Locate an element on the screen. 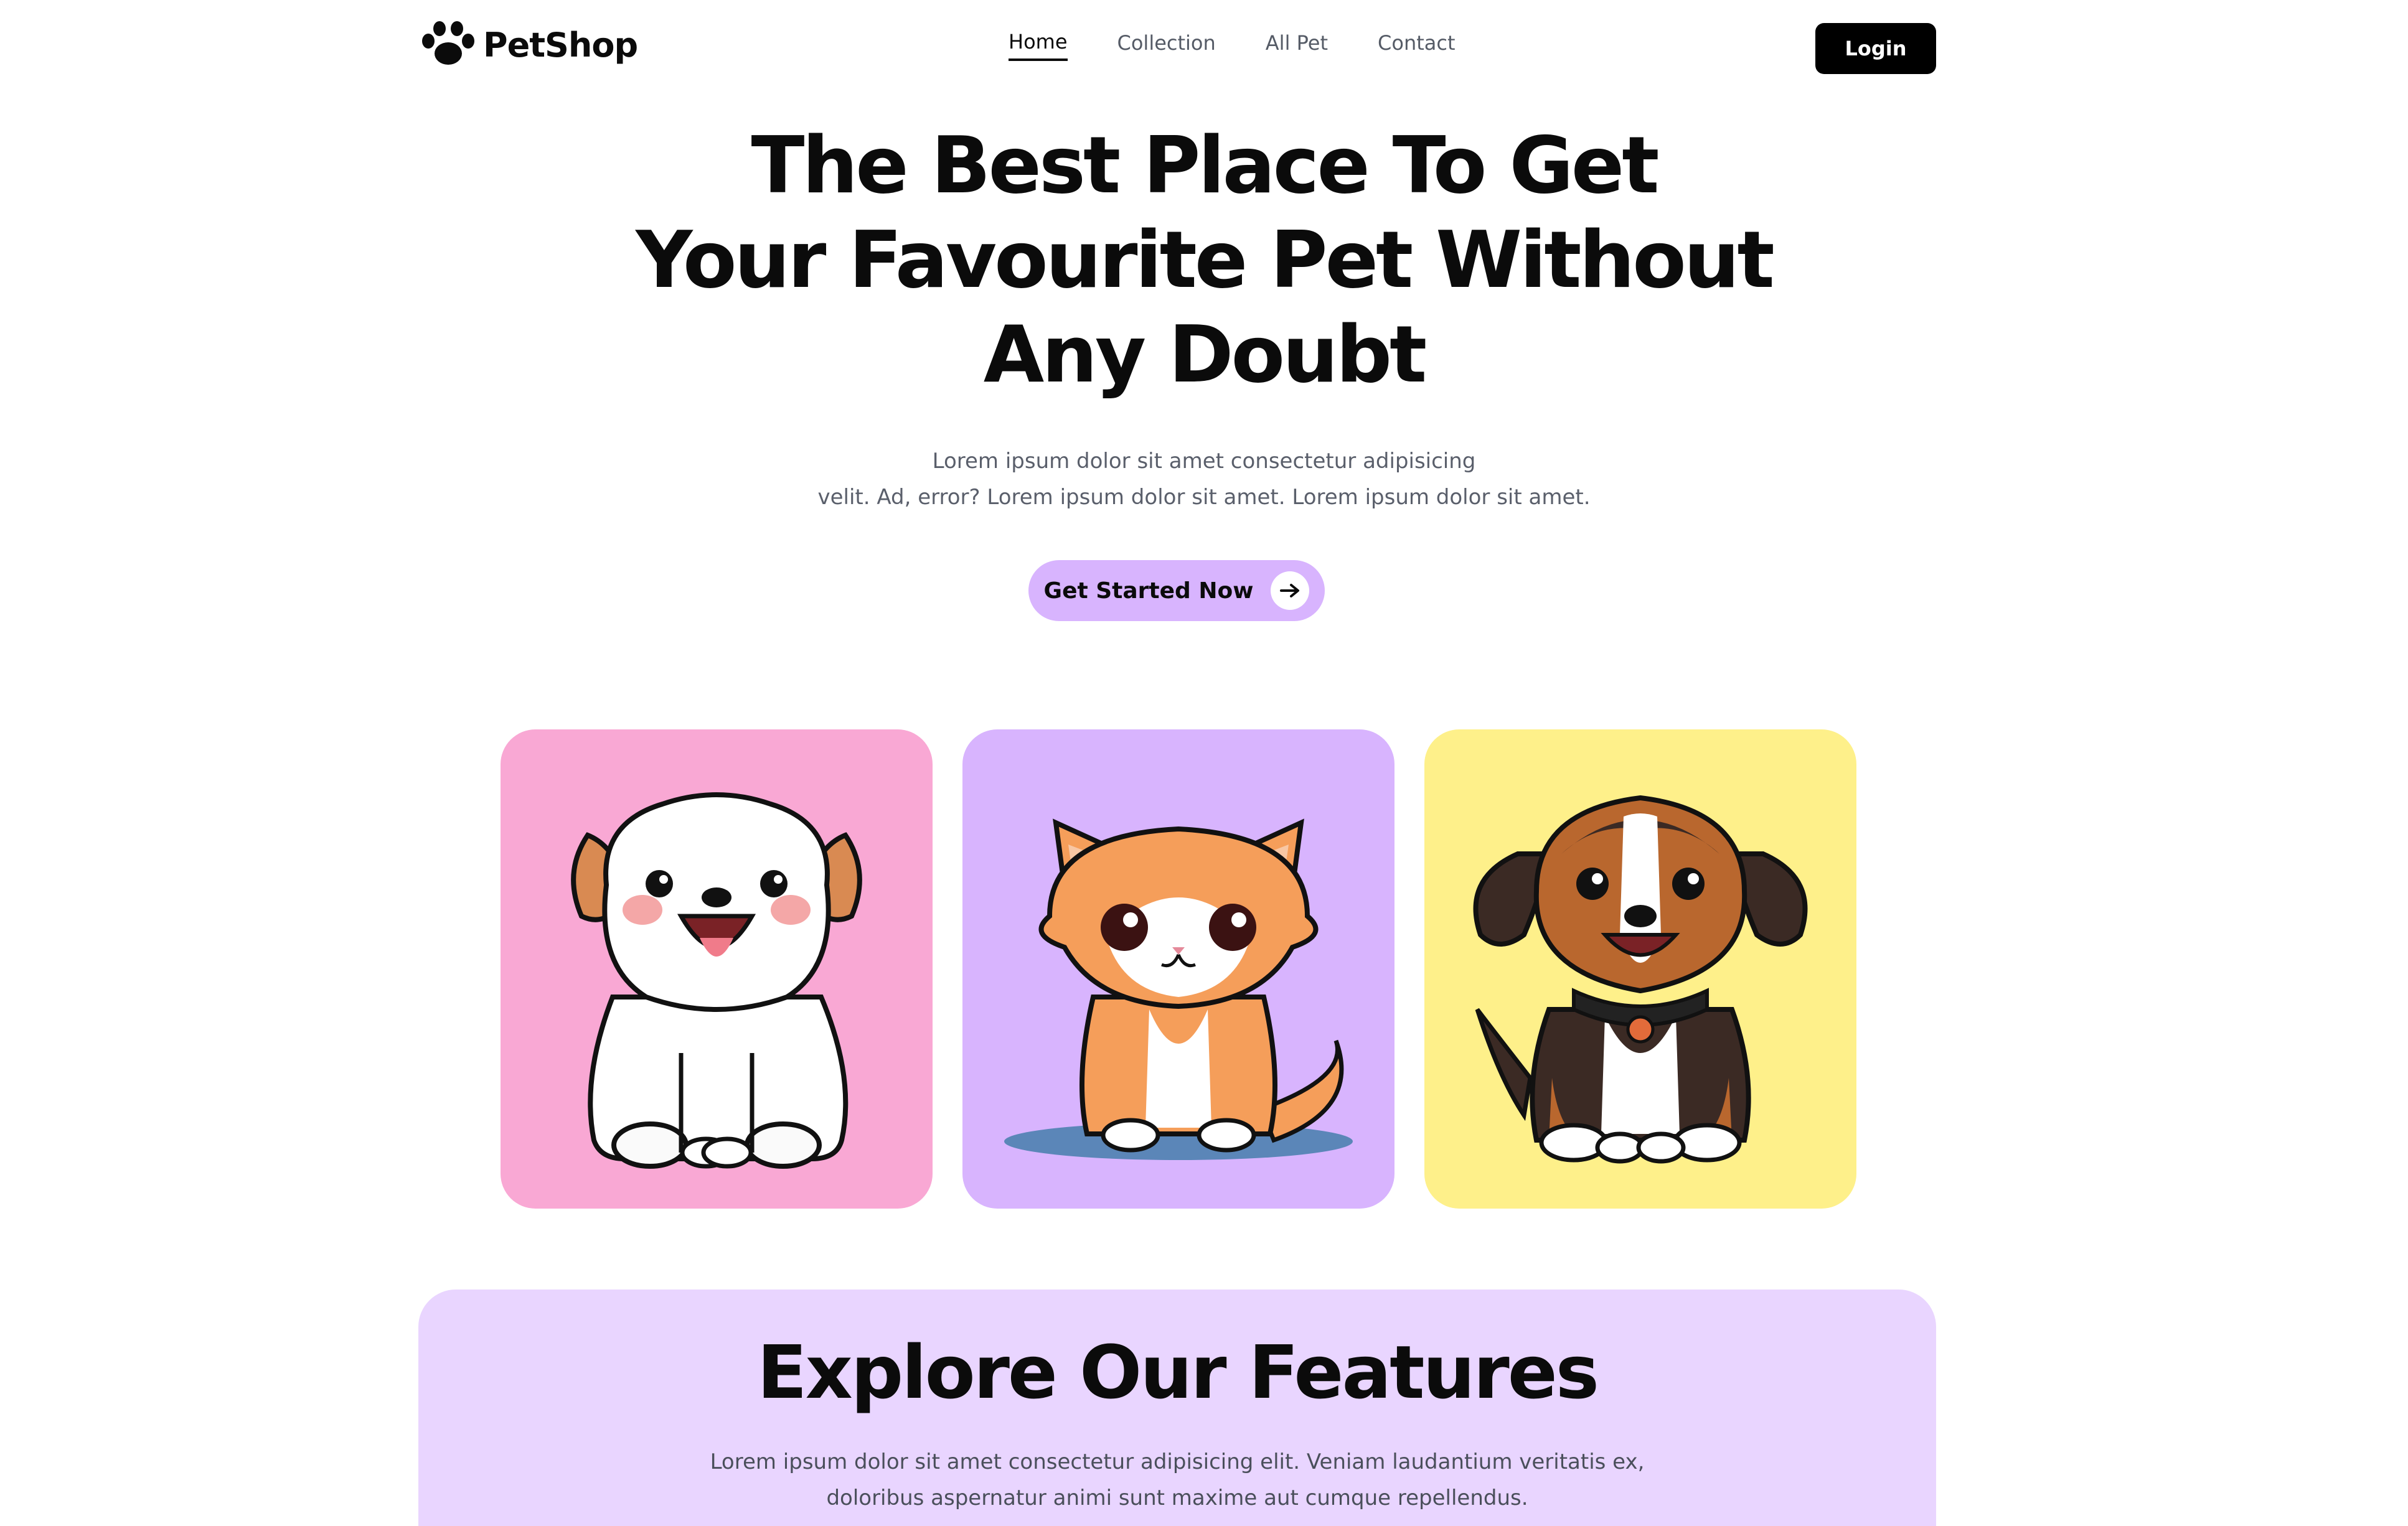 The width and height of the screenshot is (2408, 1526). brown-puppy-illustration is located at coordinates (1640, 979).